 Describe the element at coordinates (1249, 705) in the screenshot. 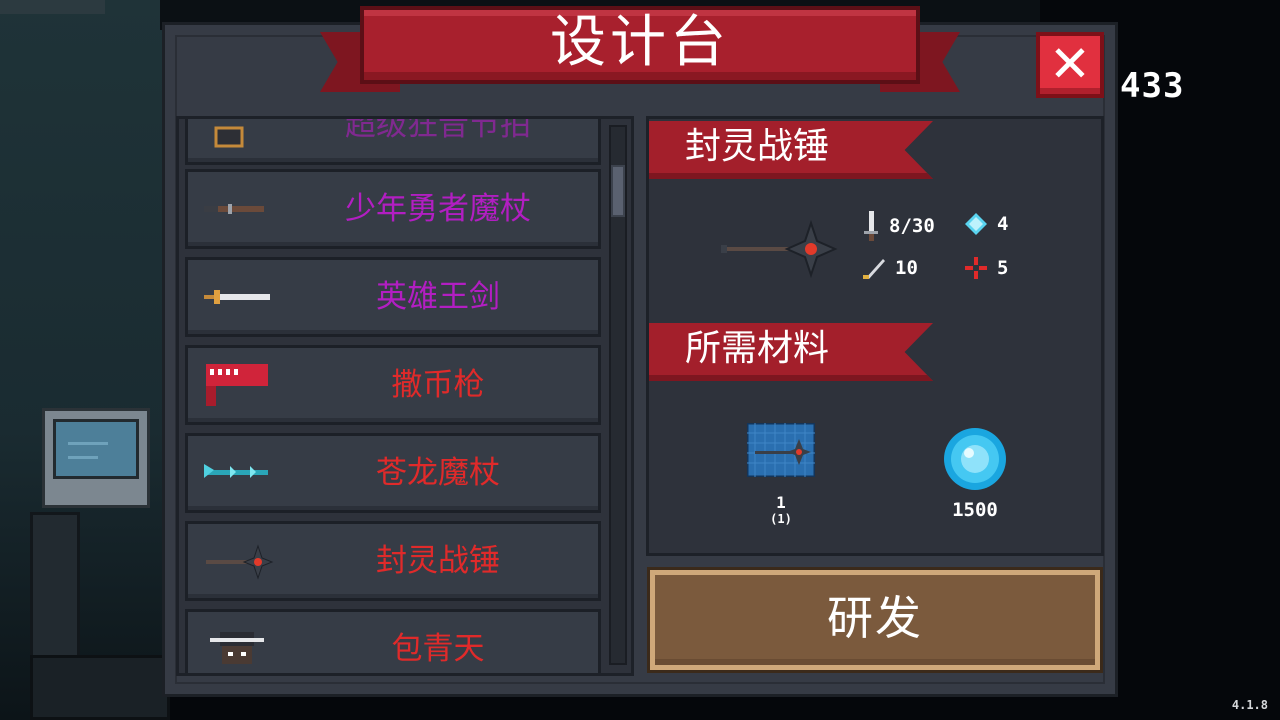

I see `version-label: 4.1.8` at that location.